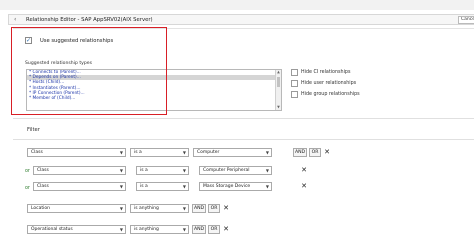 This screenshot has height=247, width=474. Describe the element at coordinates (329, 83) in the screenshot. I see `hide-user-label: Hide user relationships` at that location.